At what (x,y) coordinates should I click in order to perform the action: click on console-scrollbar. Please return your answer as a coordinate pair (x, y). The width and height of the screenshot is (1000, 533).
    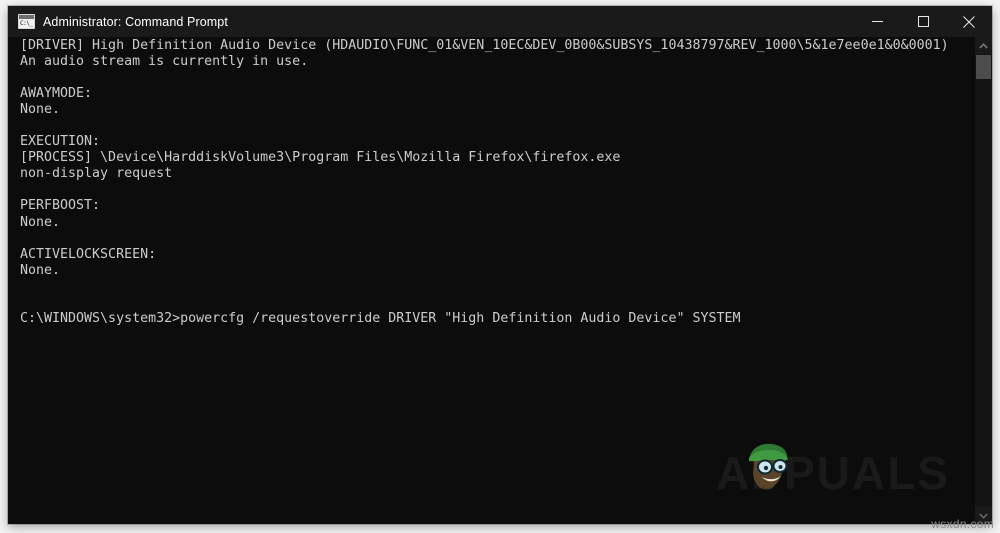
    Looking at the image, I should click on (983, 280).